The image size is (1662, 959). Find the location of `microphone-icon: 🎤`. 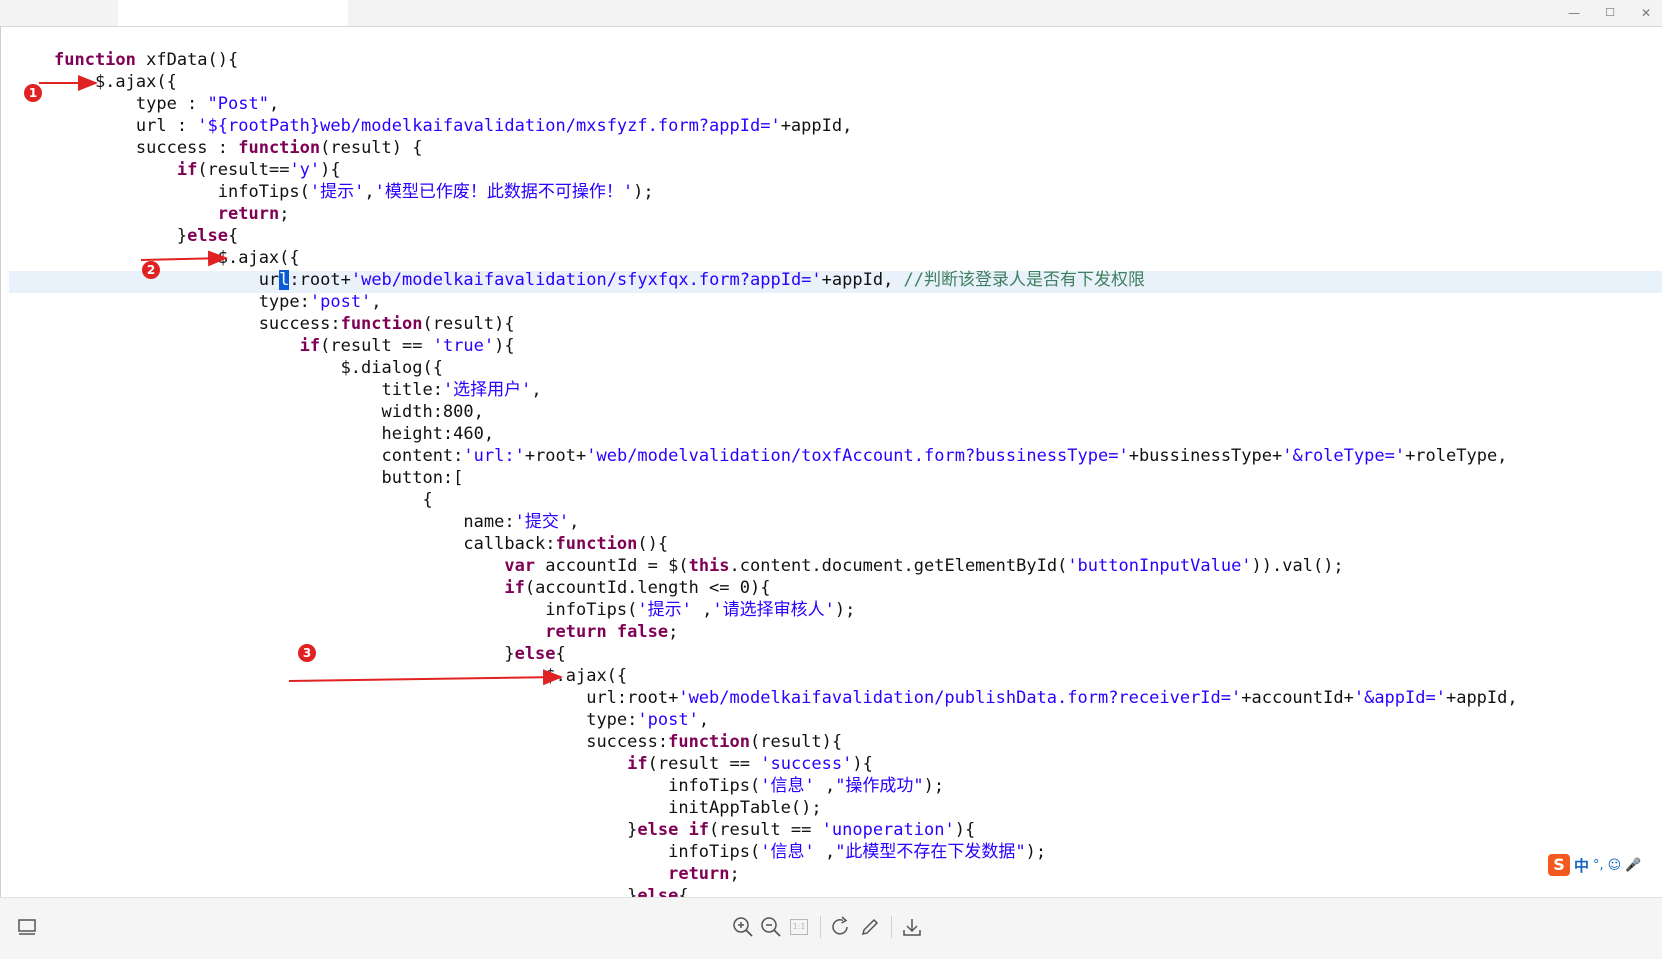

microphone-icon: 🎤 is located at coordinates (1633, 865).